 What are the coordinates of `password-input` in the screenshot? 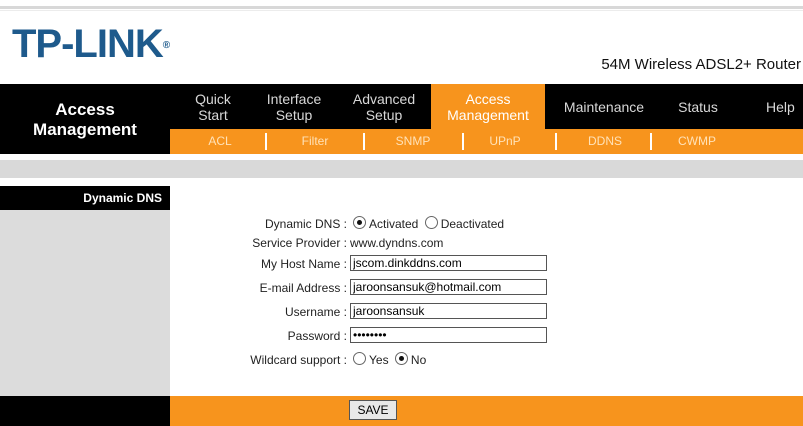 It's located at (448, 335).